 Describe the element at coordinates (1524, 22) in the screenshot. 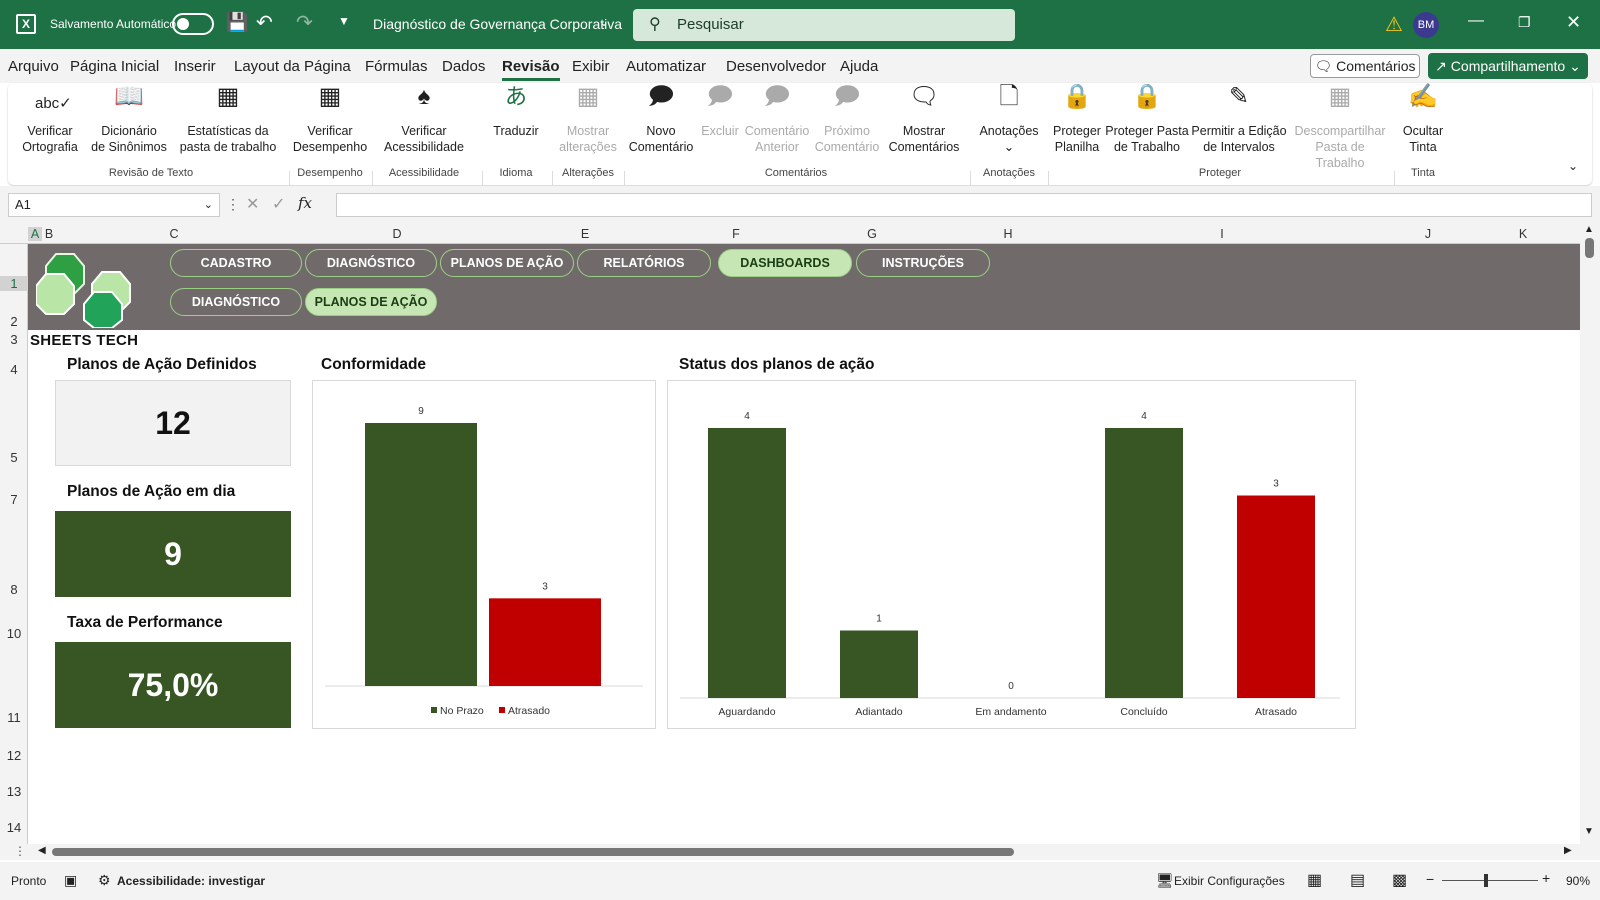

I see `restore-icon: ❐` at that location.